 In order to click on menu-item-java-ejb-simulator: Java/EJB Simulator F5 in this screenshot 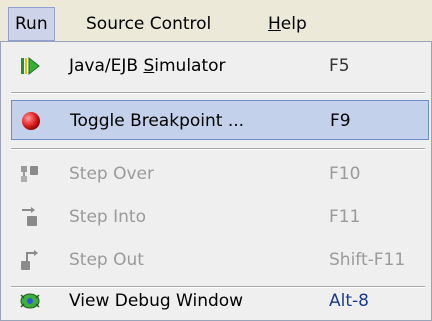, I will do `click(220, 66)`.